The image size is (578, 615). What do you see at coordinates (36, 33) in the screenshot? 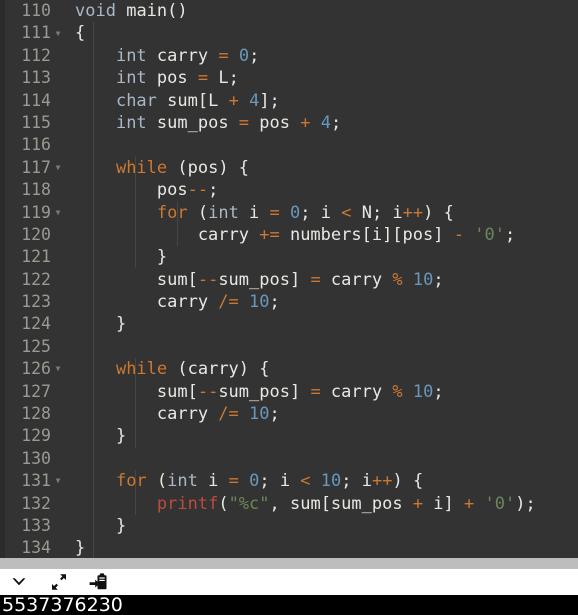
I see `line-number: 111 ▼` at bounding box center [36, 33].